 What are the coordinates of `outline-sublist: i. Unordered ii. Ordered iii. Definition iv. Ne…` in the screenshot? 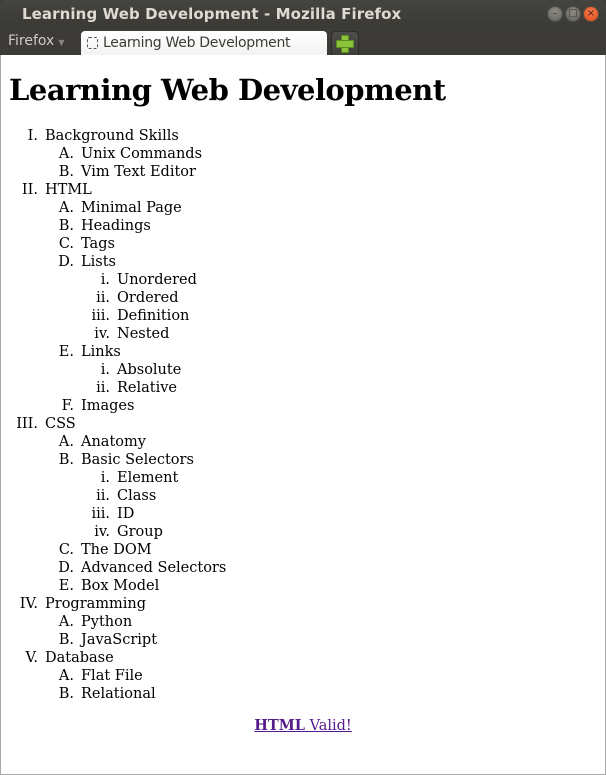 It's located at (303, 307).